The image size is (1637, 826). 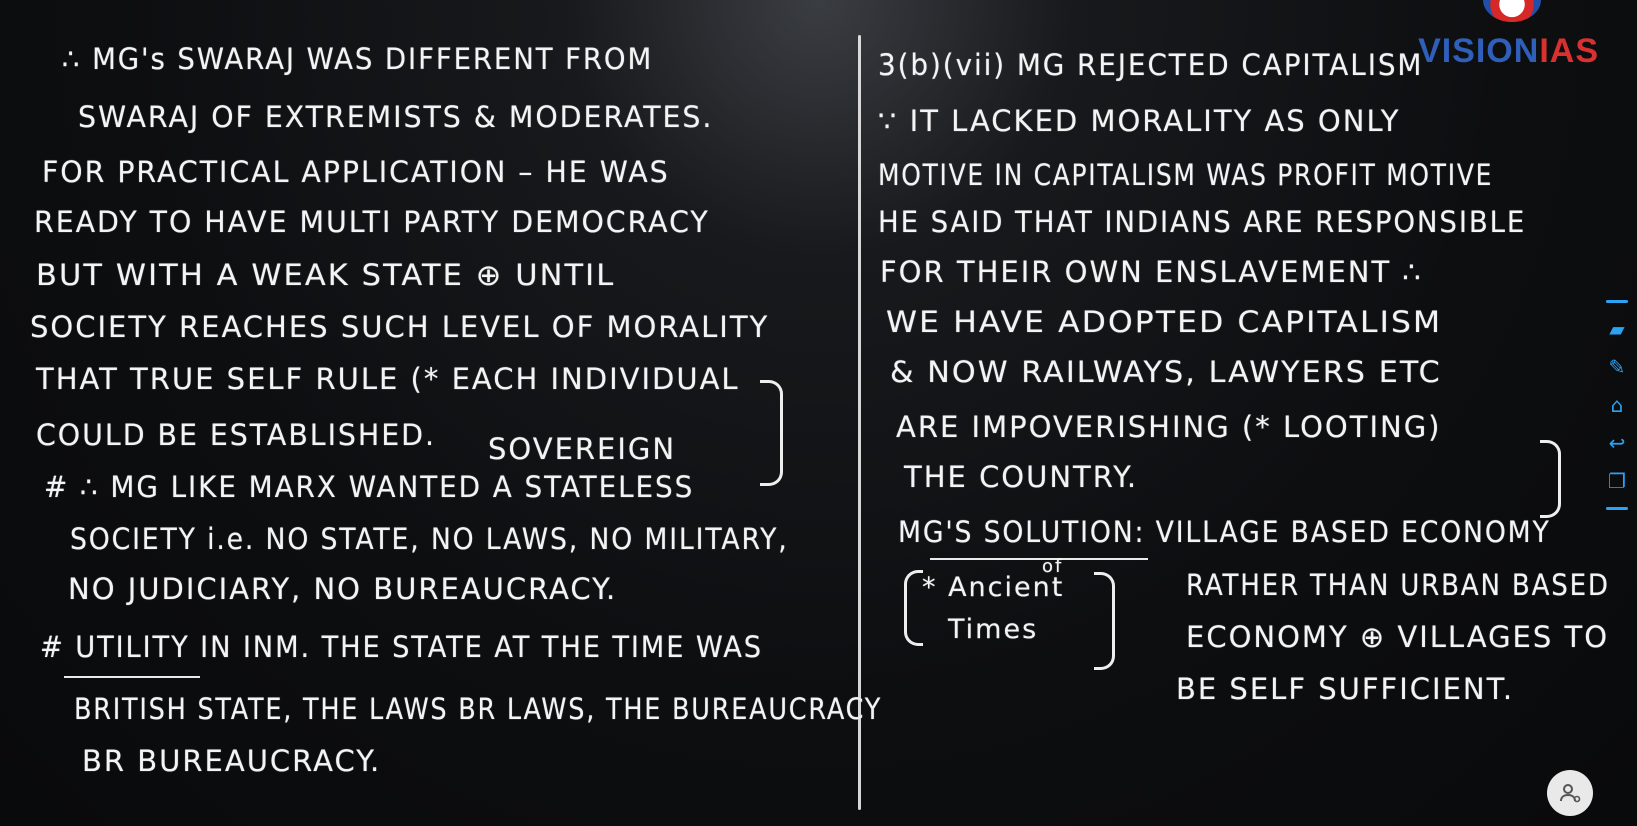 I want to click on left-line-9: COULD BE ESTABLISHED., so click(x=236, y=435).